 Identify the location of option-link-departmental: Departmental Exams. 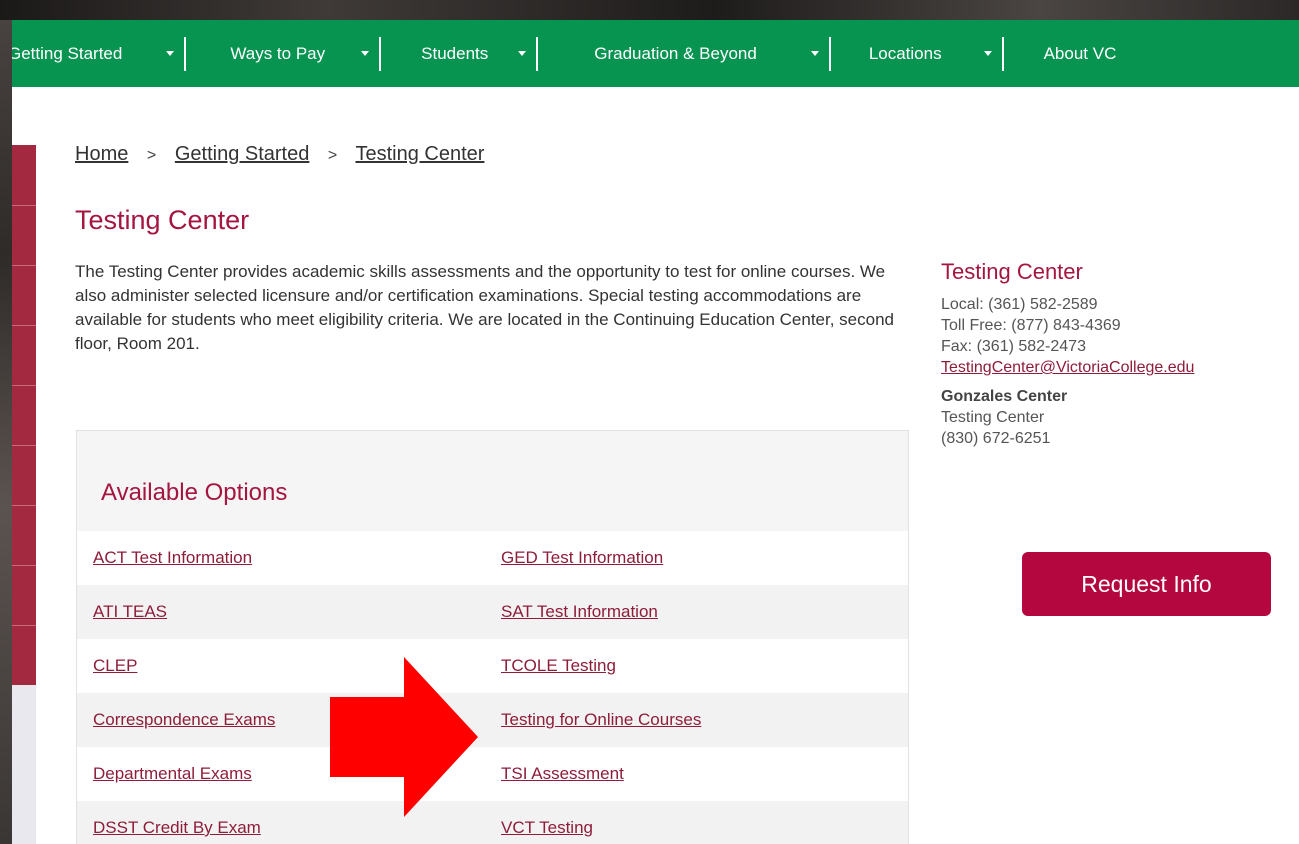
(172, 773).